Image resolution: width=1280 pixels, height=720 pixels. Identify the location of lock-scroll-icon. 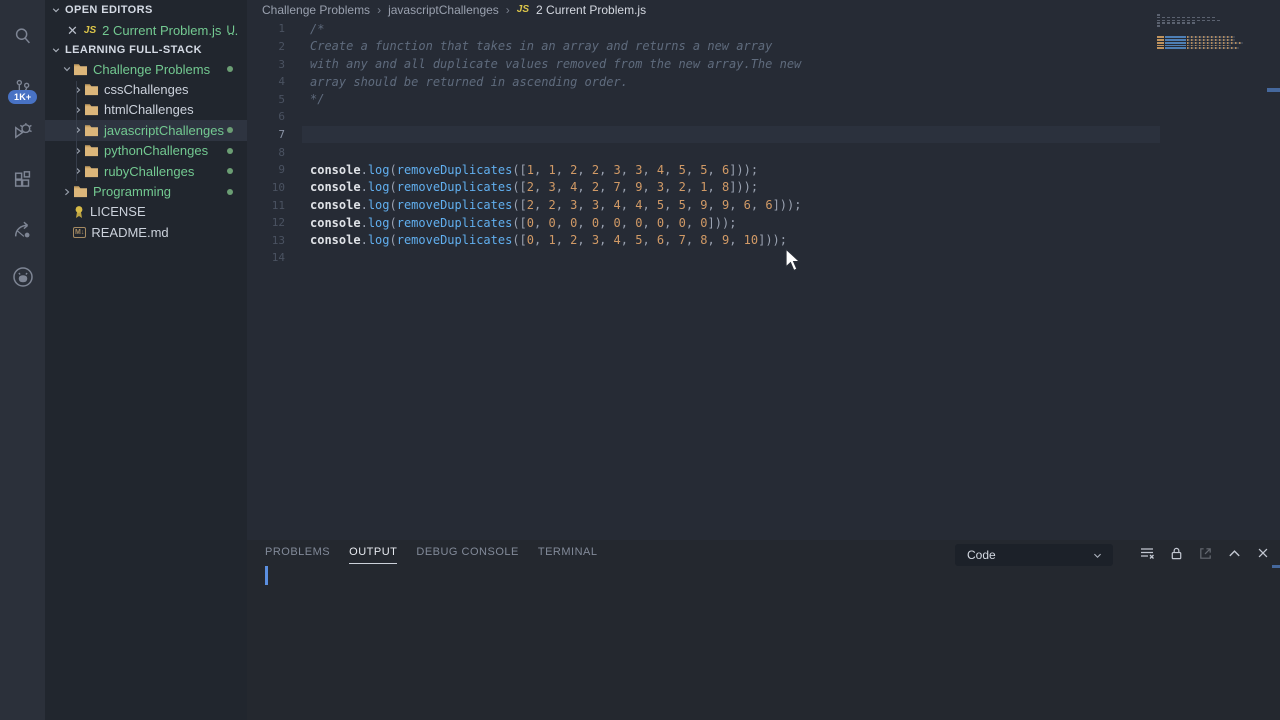
(1176, 553).